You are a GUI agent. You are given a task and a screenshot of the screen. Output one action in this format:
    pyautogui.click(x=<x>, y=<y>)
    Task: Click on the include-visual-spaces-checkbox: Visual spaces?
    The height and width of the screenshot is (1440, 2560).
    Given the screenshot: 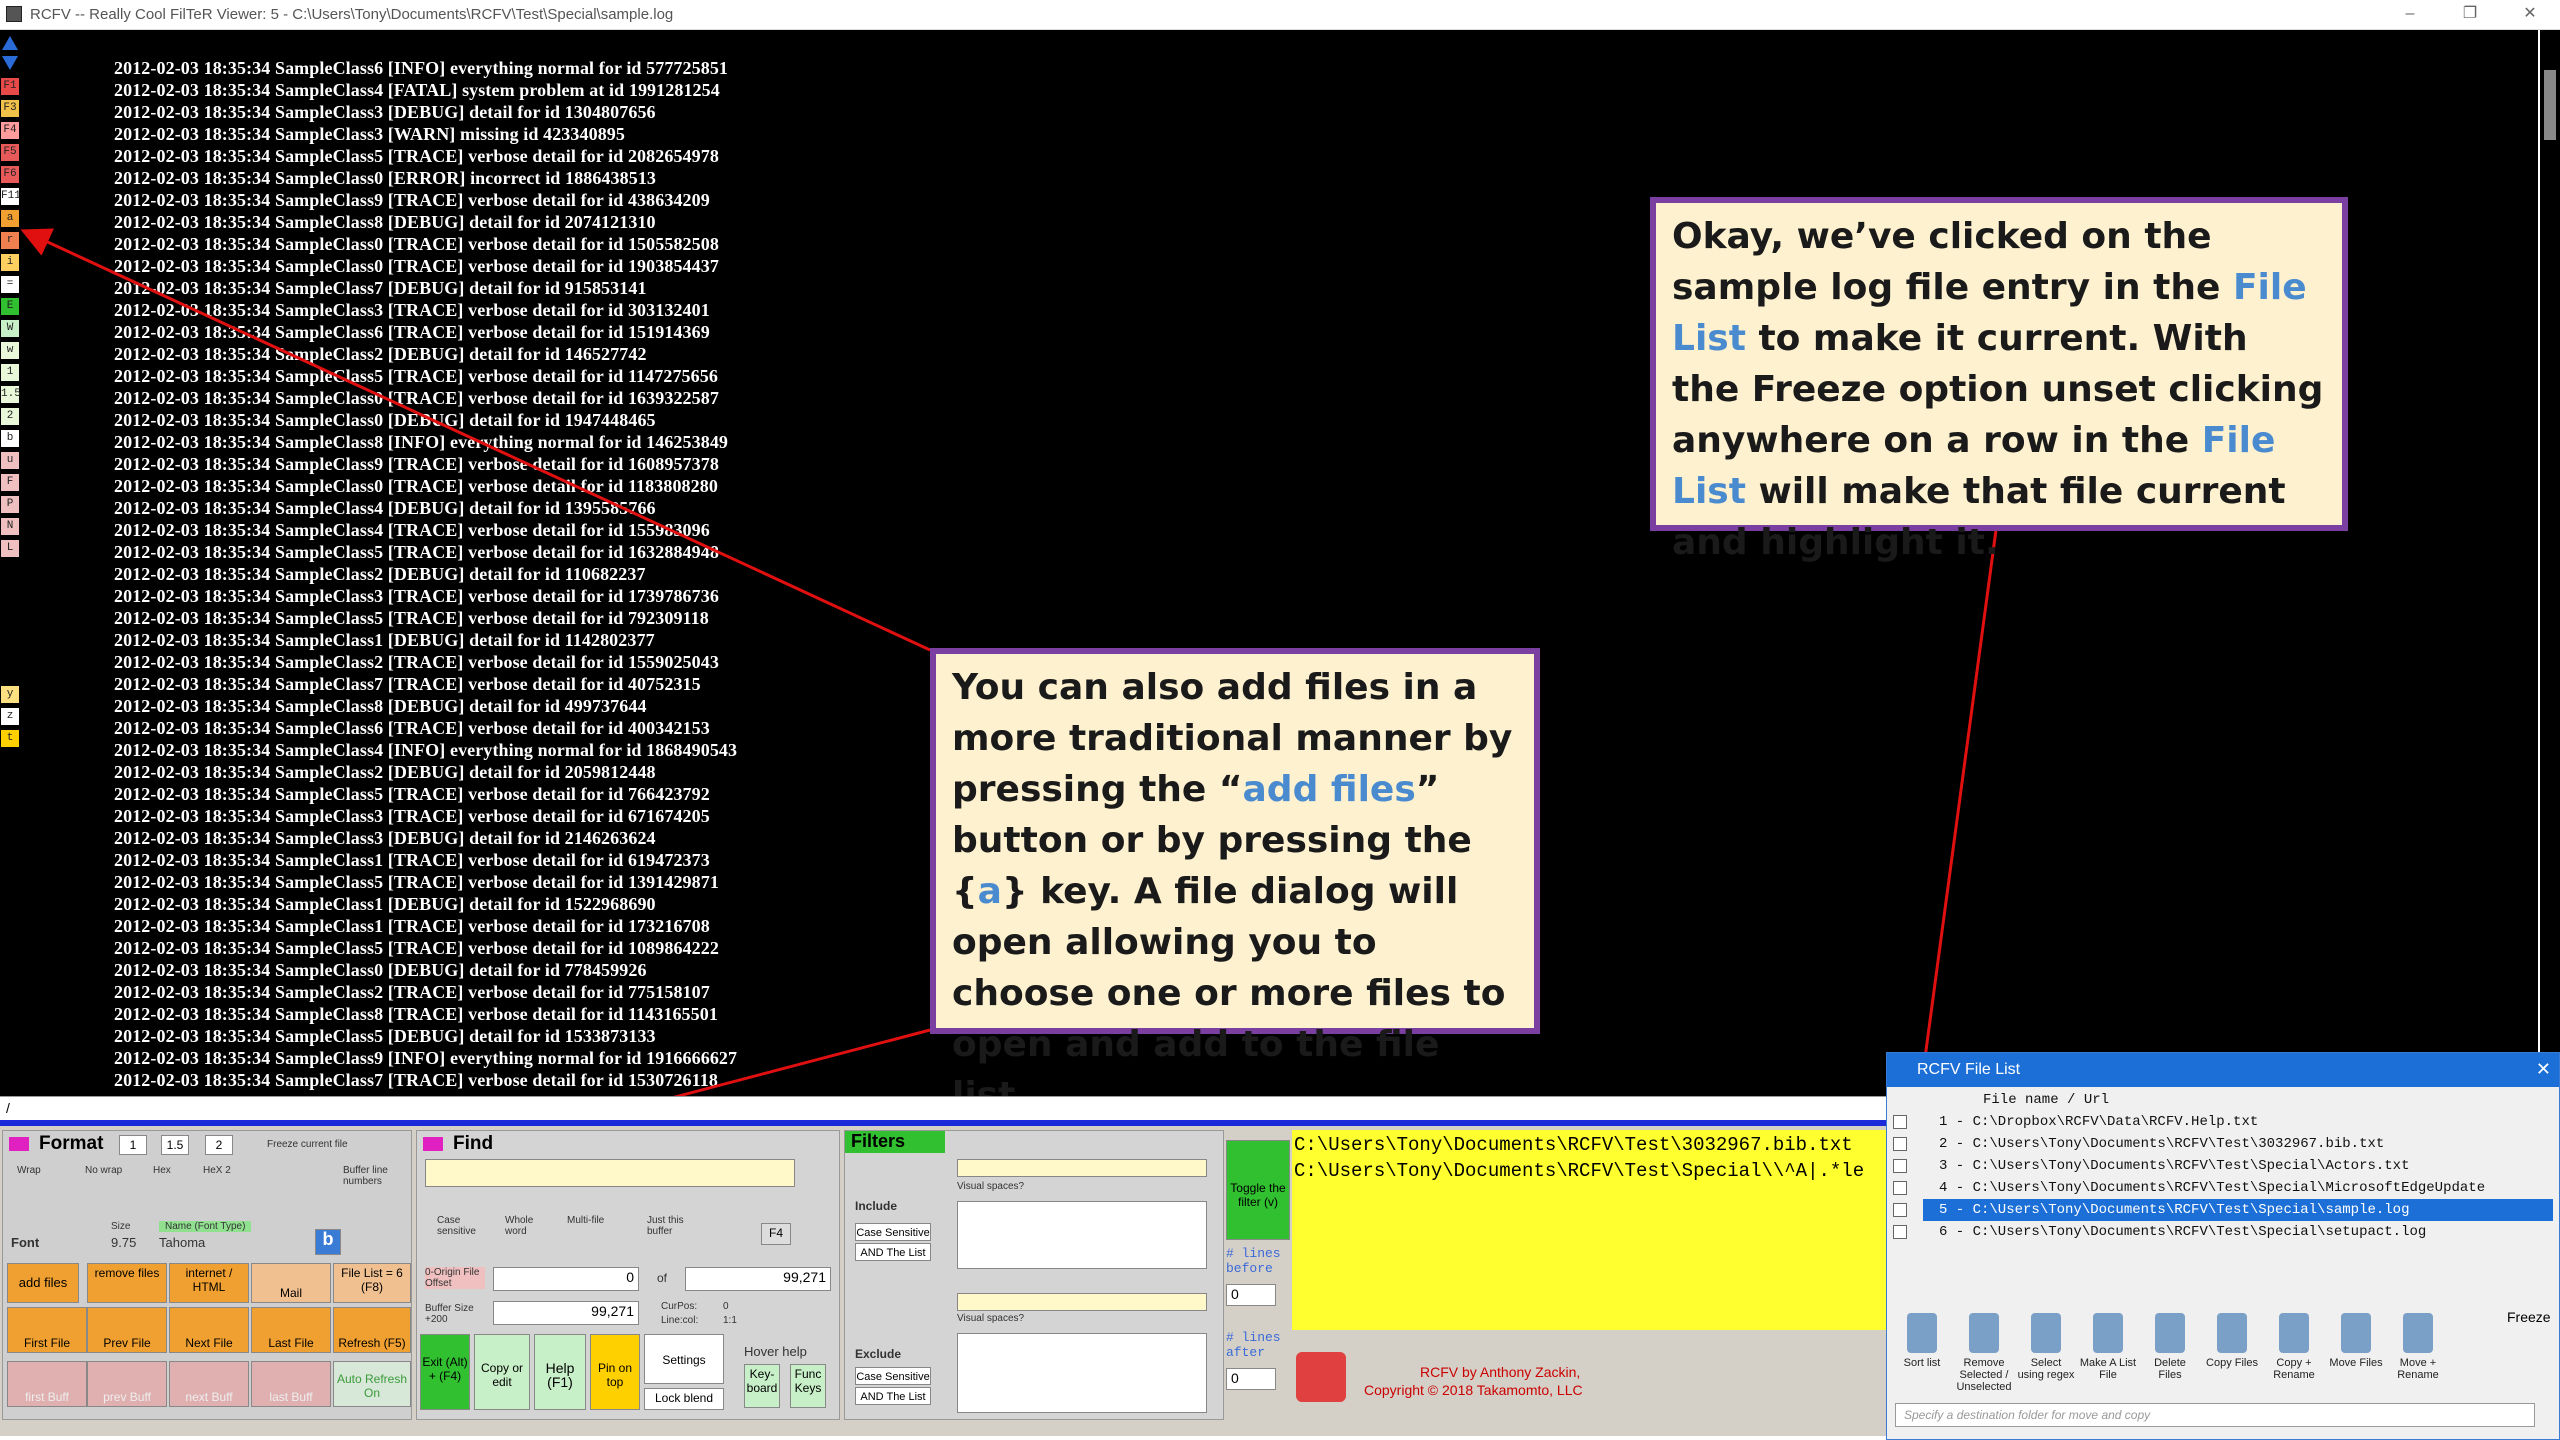 What is the action you would take?
    pyautogui.click(x=990, y=1186)
    